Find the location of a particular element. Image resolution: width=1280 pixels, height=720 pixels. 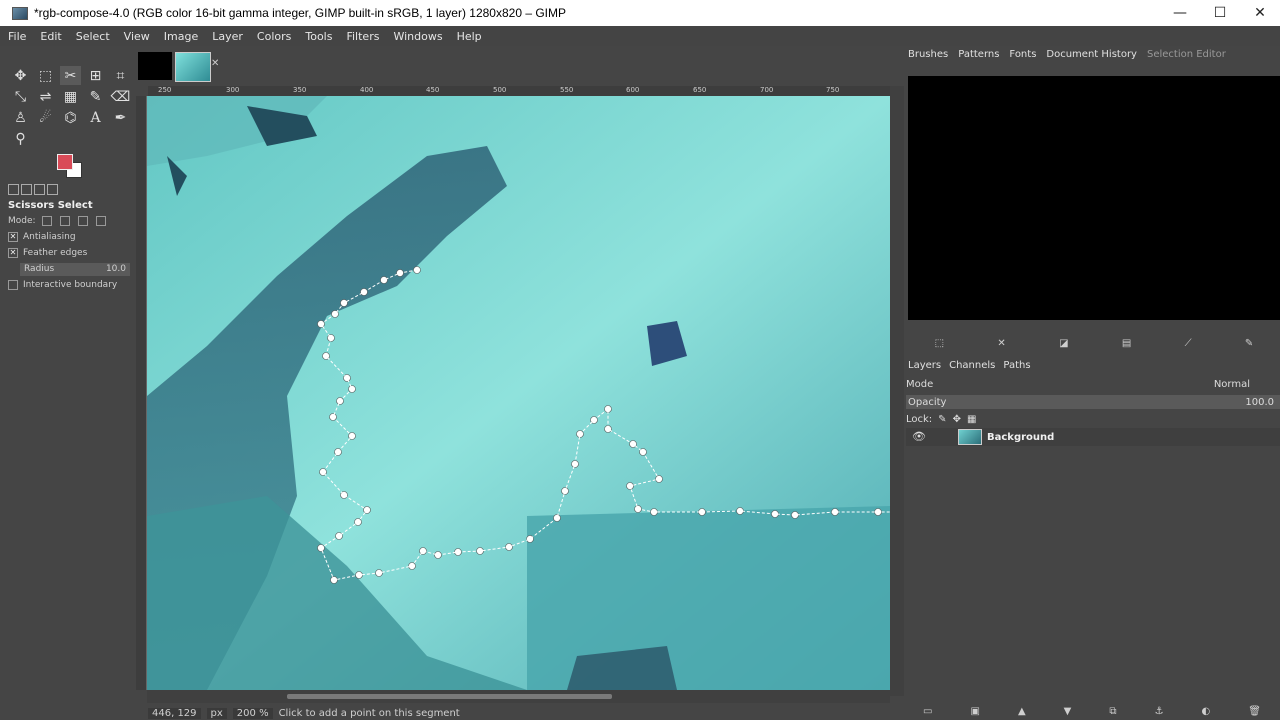

undo-history-tab-icon is located at coordinates (39, 189).